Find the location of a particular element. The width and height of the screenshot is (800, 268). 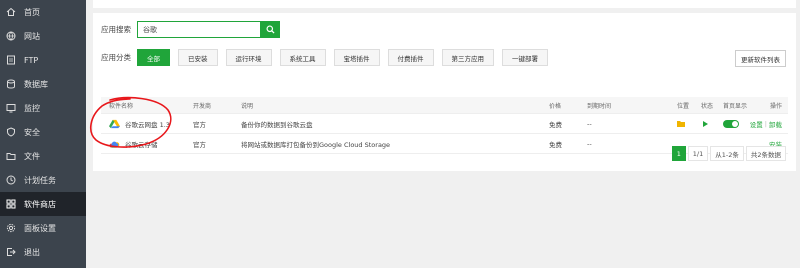

sidebar-item-cron: 计划任务 is located at coordinates (43, 180).